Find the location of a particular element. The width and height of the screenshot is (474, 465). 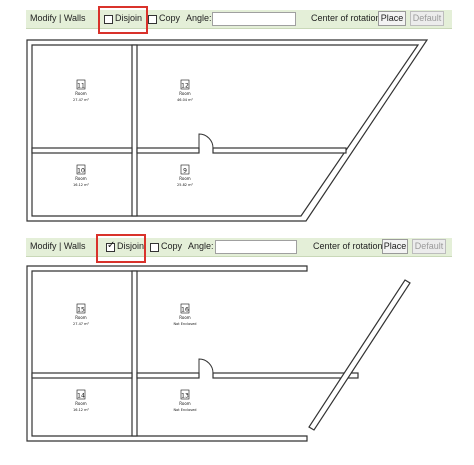

room-number: 11 is located at coordinates (81, 86).